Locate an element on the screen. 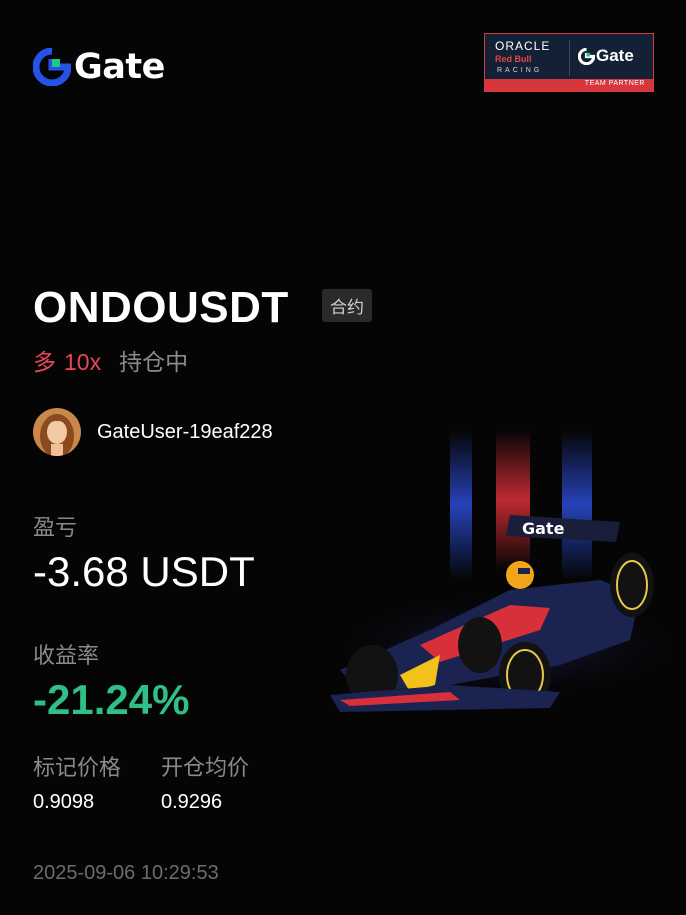 The height and width of the screenshot is (915, 686). timestamp: 2025-09-06 10:29:53 is located at coordinates (126, 873).